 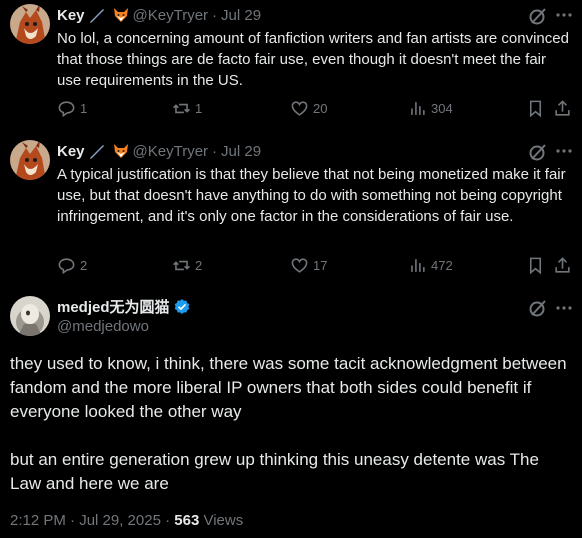 What do you see at coordinates (199, 108) in the screenshot?
I see `retweet-count: 1` at bounding box center [199, 108].